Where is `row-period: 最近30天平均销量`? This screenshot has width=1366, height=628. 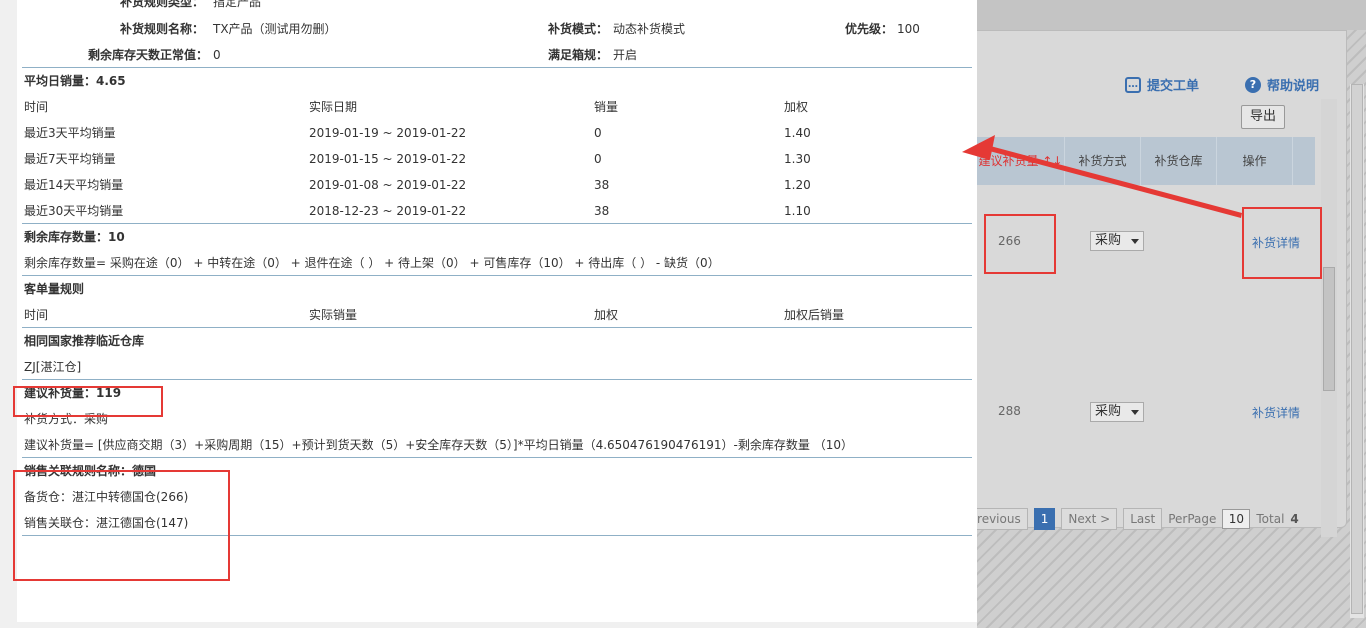 row-period: 最近30天平均销量 is located at coordinates (74, 211).